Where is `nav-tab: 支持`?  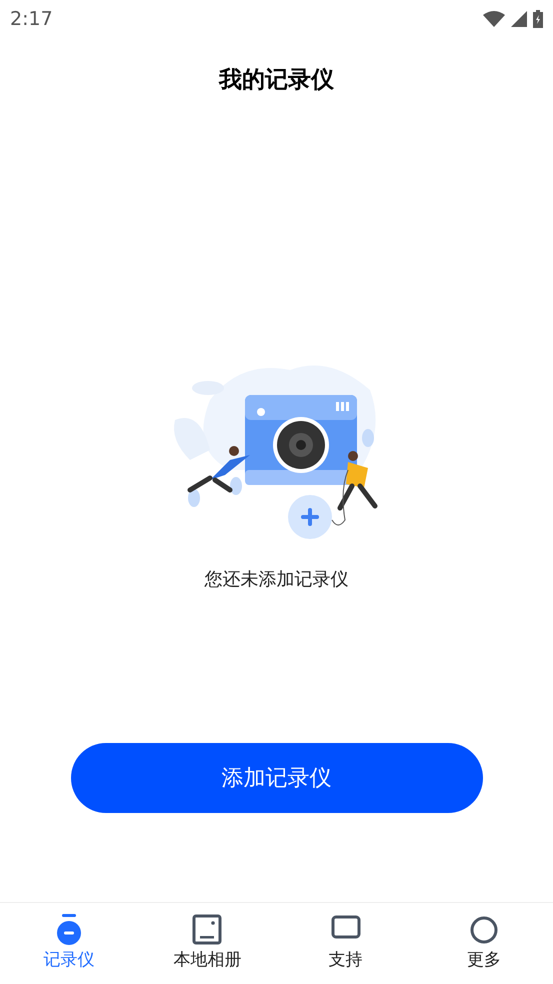
nav-tab: 支持 is located at coordinates (345, 943).